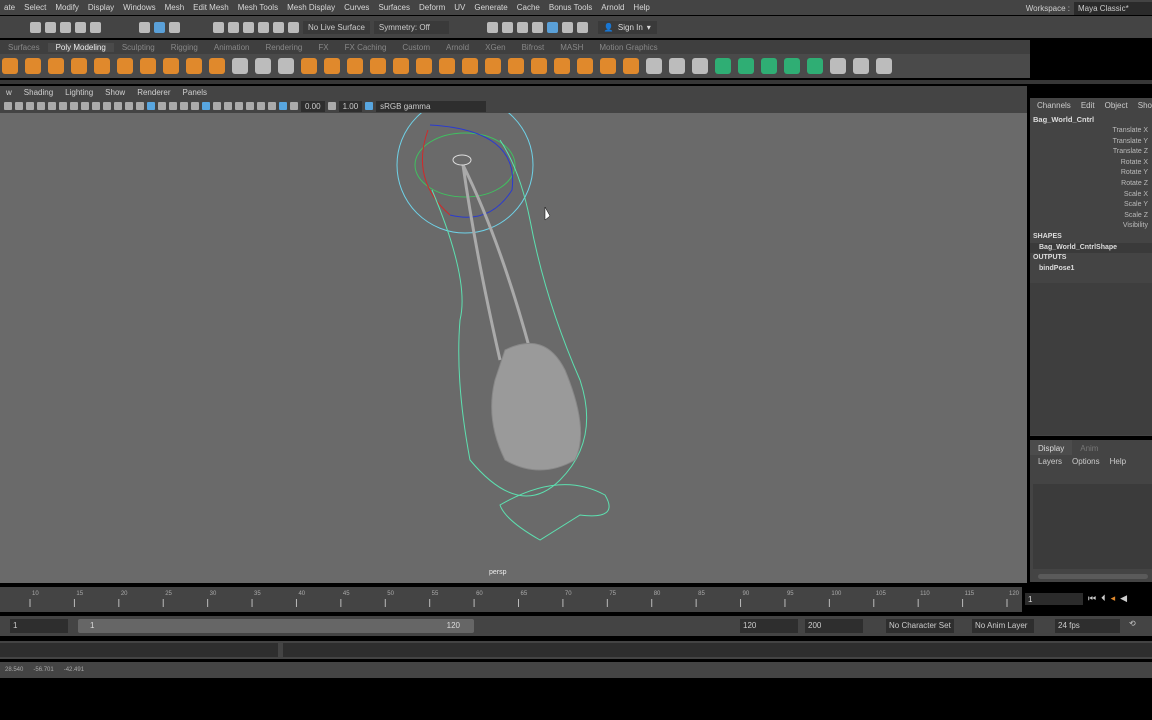  Describe the element at coordinates (631, 66) in the screenshot. I see `poke-icon` at that location.